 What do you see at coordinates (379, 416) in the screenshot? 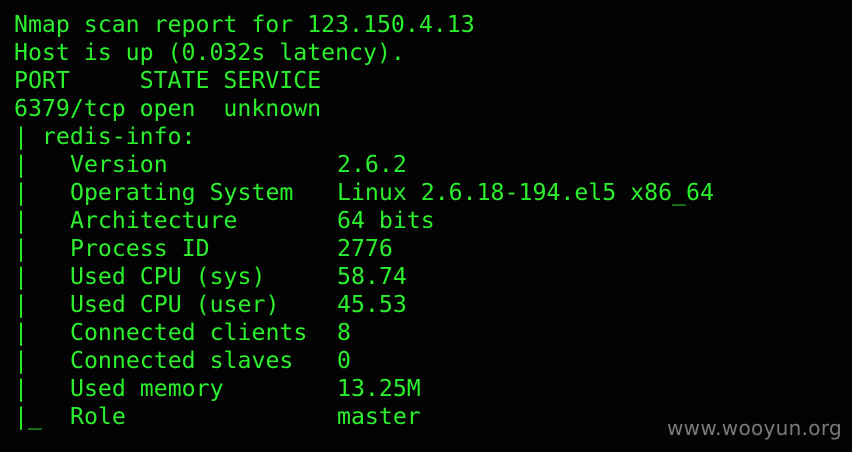
I see `info-value: master` at bounding box center [379, 416].